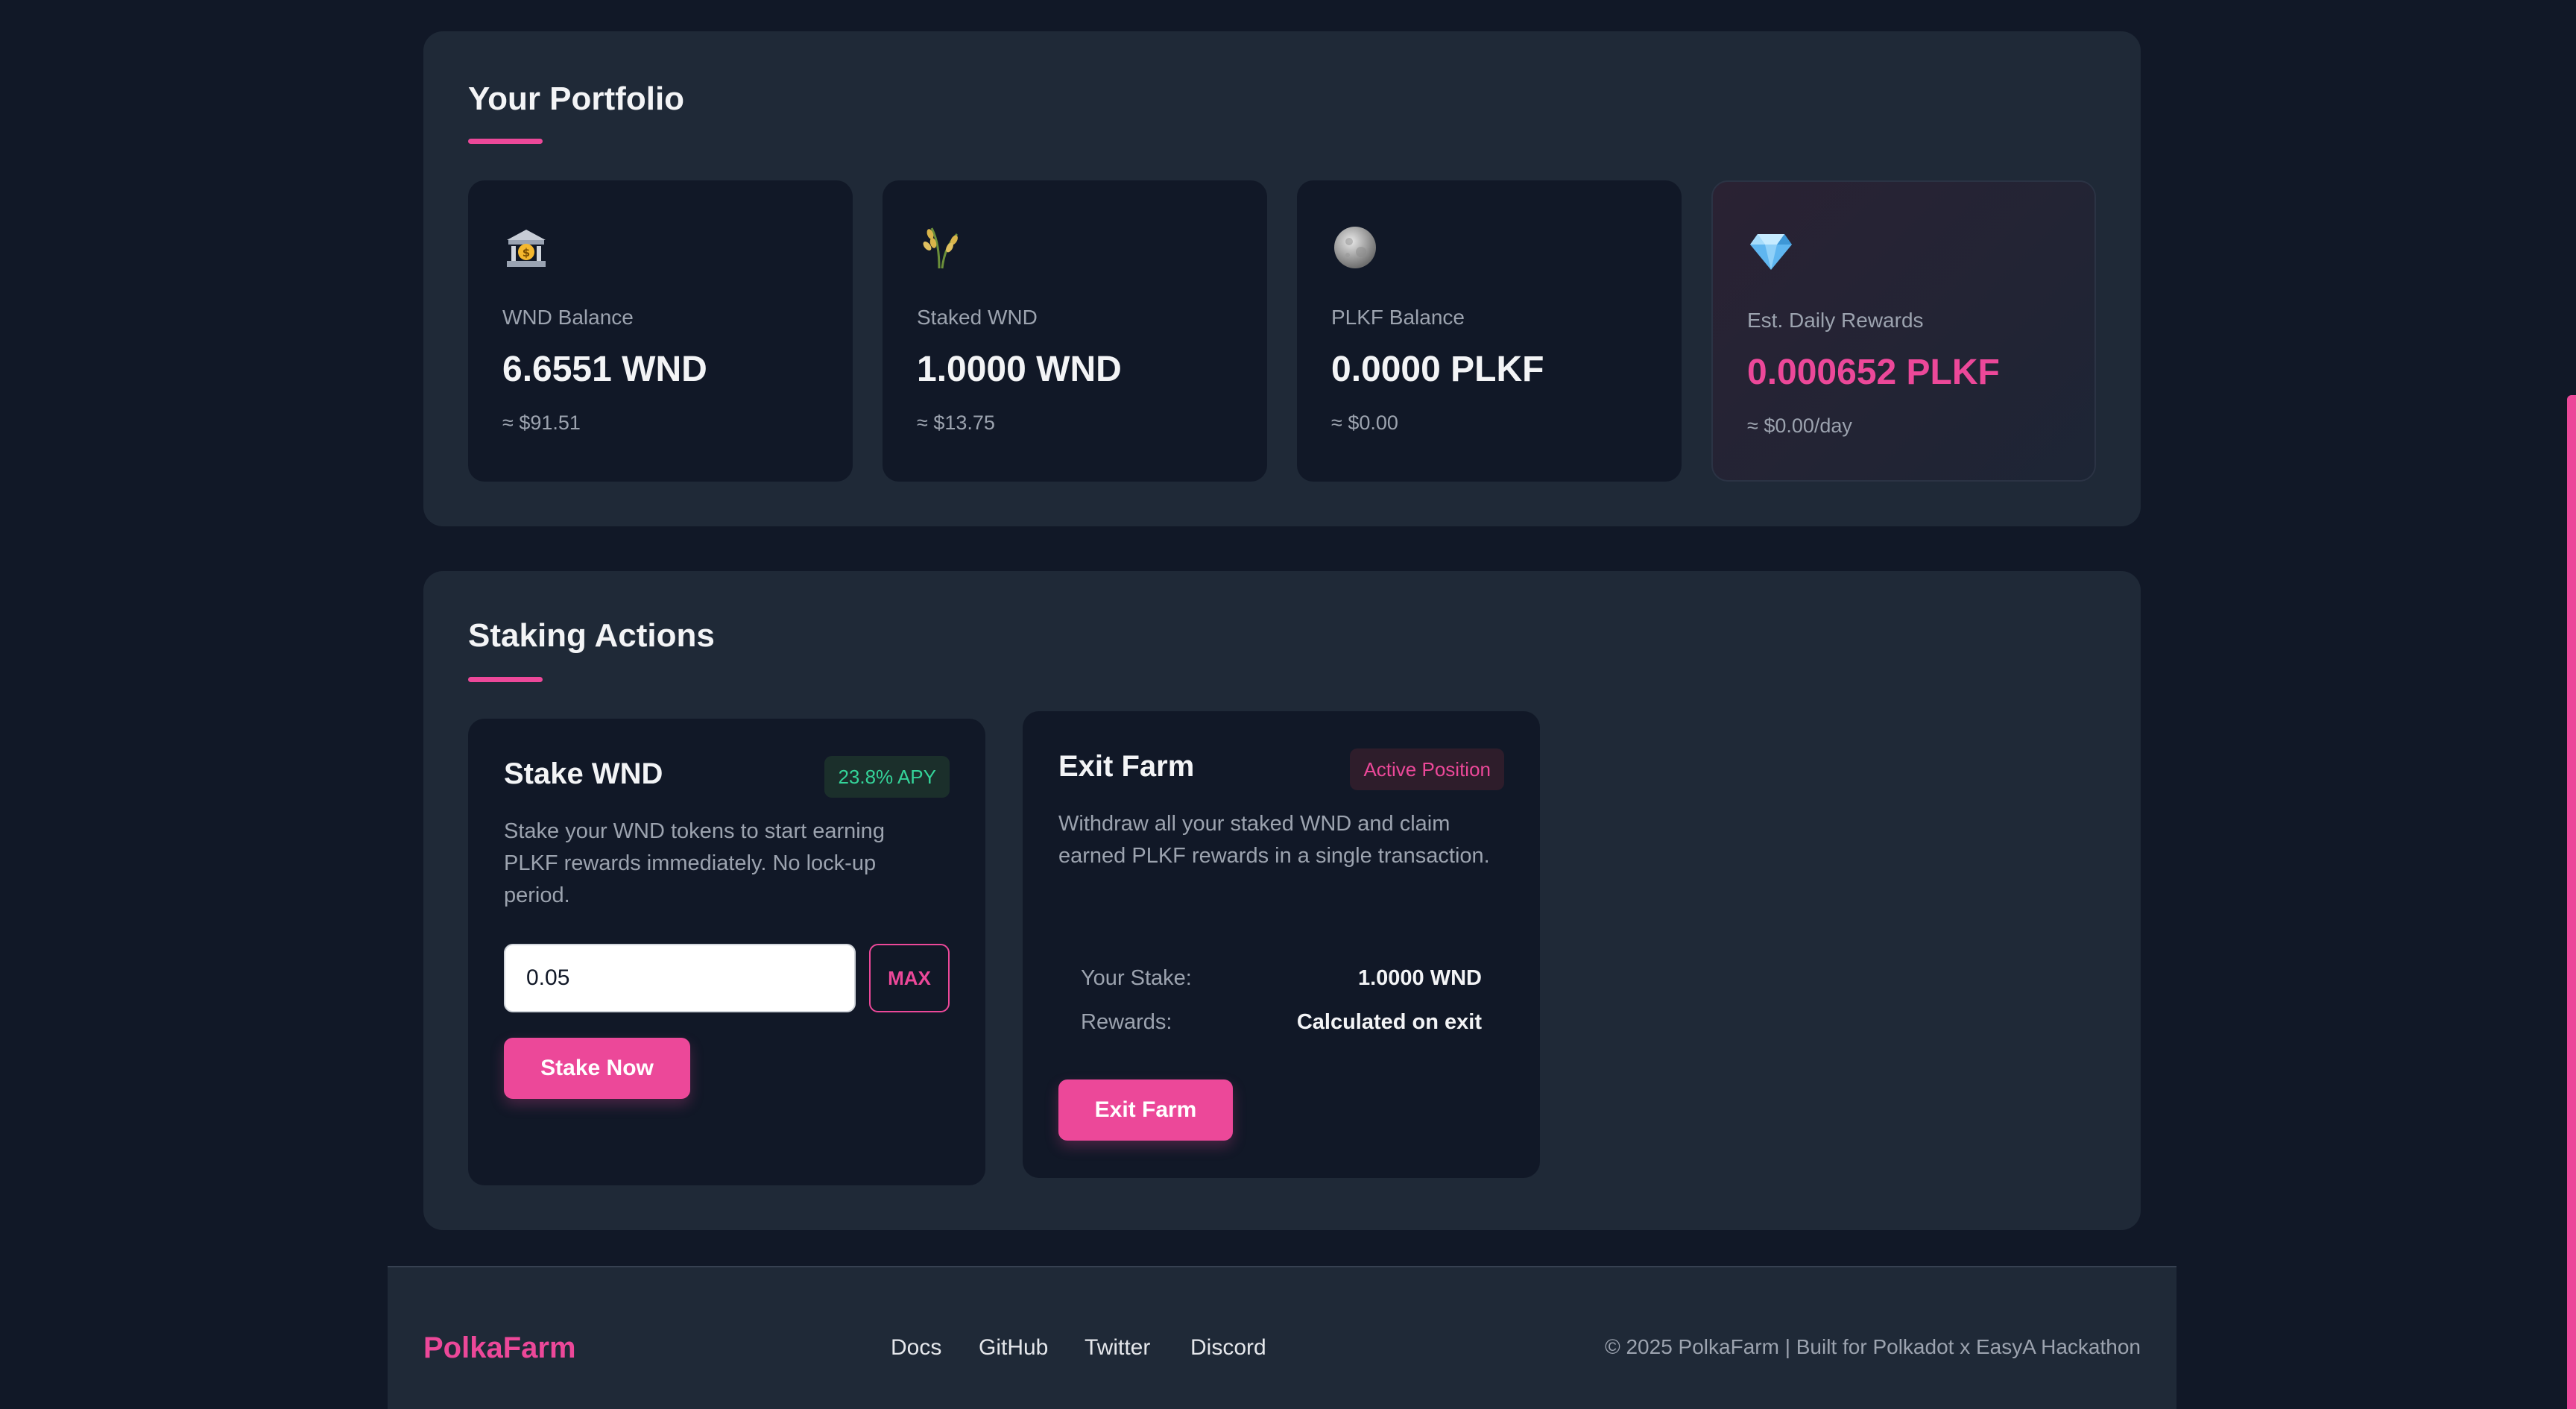 The height and width of the screenshot is (1409, 2576). What do you see at coordinates (887, 777) in the screenshot?
I see `apy-badge: 23.8% APY` at bounding box center [887, 777].